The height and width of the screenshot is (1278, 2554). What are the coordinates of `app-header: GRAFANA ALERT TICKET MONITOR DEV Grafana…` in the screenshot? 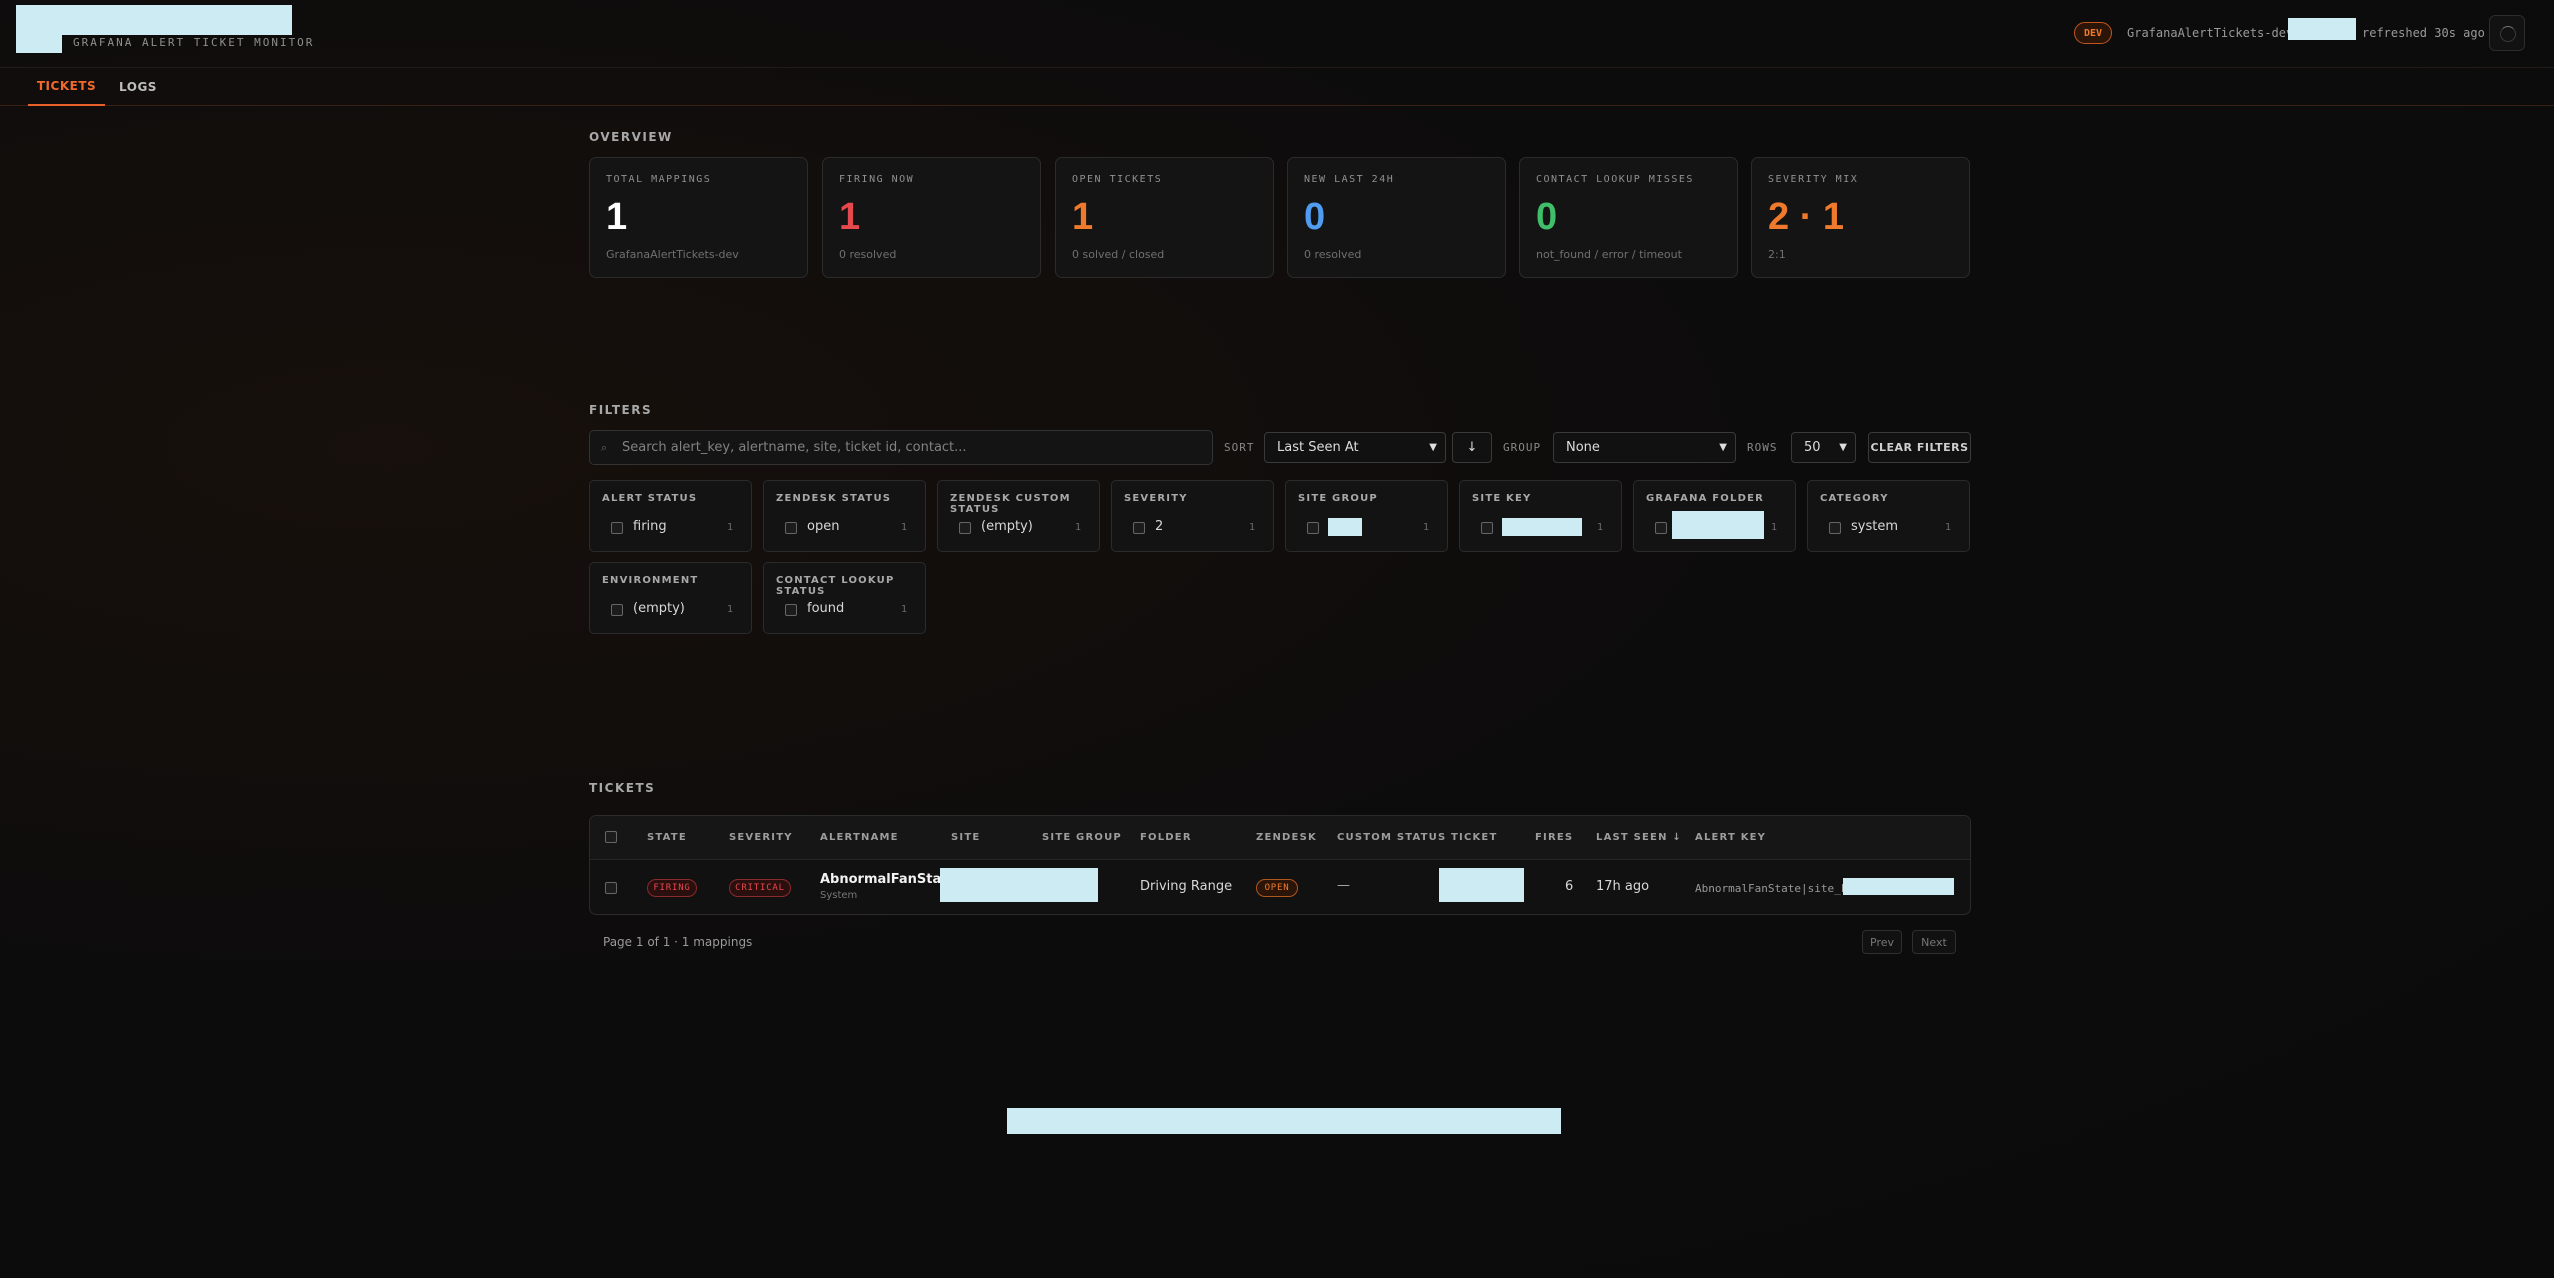 It's located at (1277, 34).